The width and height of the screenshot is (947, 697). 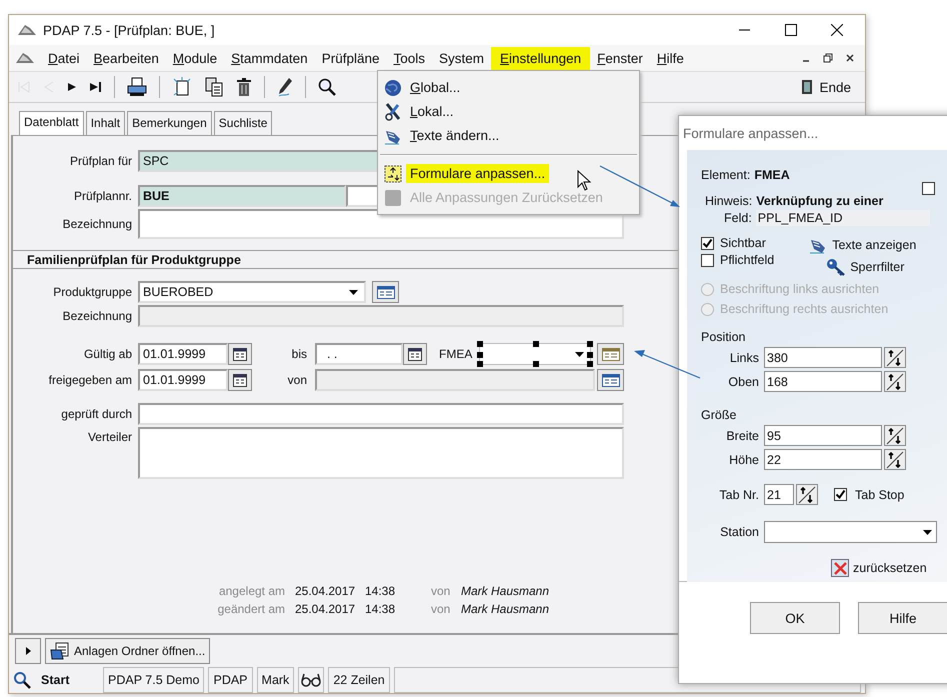 I want to click on field-label: Gültig ab, so click(x=107, y=354).